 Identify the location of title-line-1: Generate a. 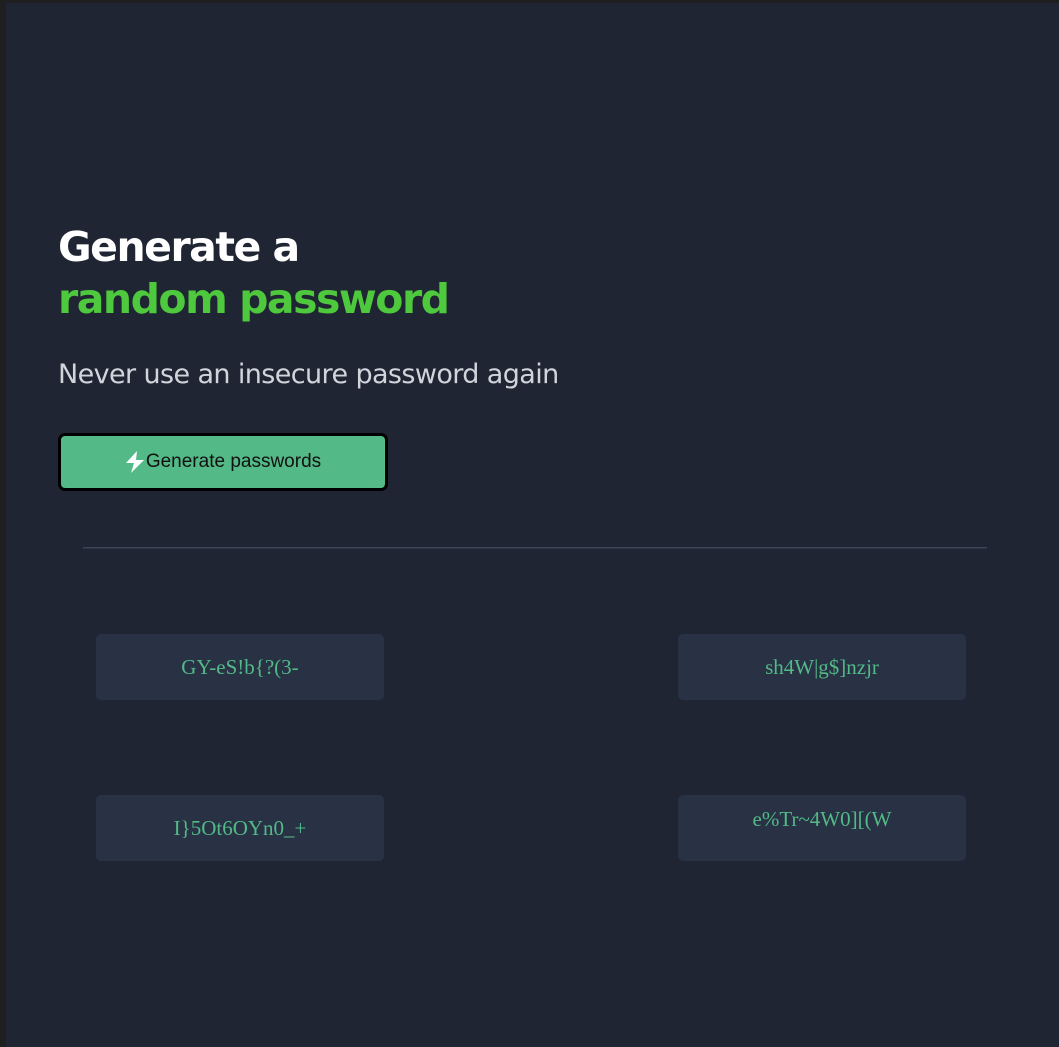
(179, 247).